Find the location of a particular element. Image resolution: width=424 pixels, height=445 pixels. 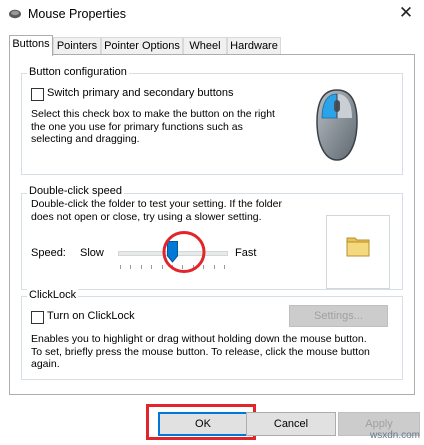

clicklock-label: Turn on ClickLock is located at coordinates (91, 316).